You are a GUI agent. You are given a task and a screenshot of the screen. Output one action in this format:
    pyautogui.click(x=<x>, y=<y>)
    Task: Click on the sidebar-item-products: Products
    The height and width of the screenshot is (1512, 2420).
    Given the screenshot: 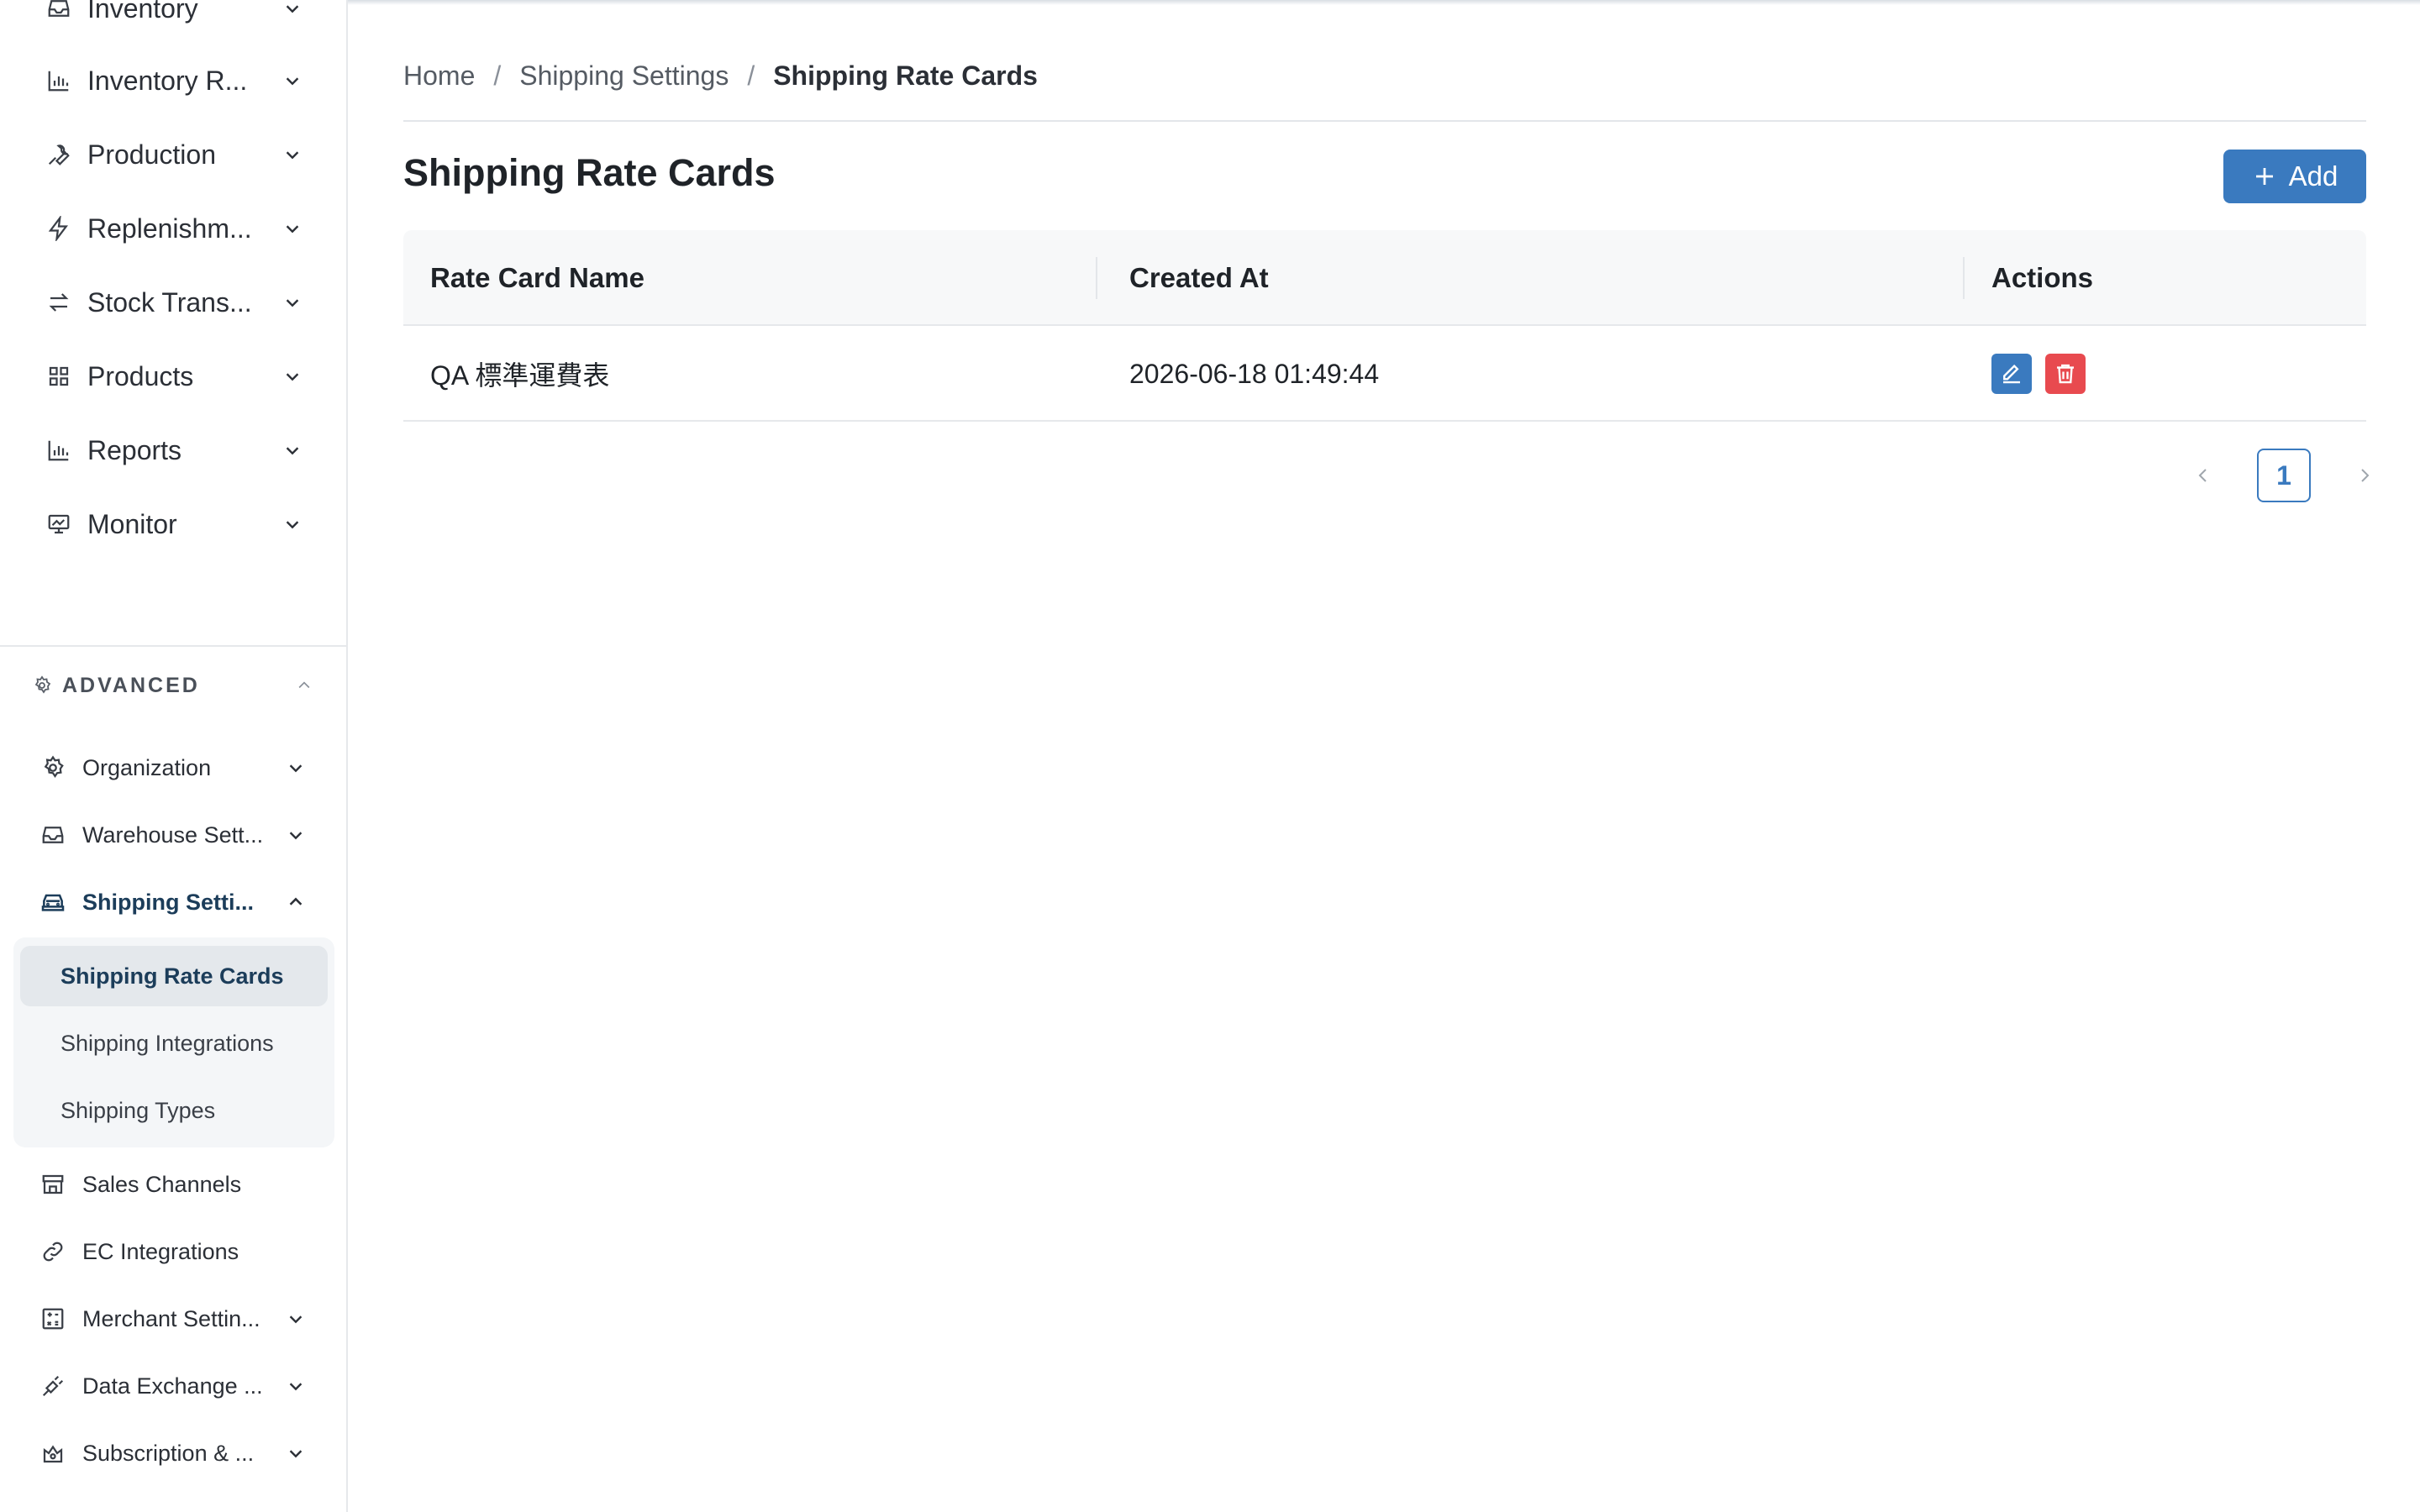 What is the action you would take?
    pyautogui.click(x=174, y=376)
    